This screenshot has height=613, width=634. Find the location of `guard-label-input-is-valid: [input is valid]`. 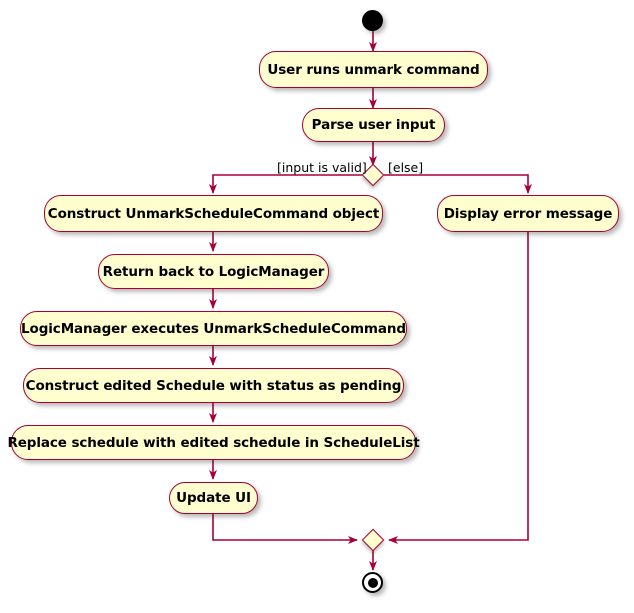

guard-label-input-is-valid: [input is valid] is located at coordinates (322, 167).